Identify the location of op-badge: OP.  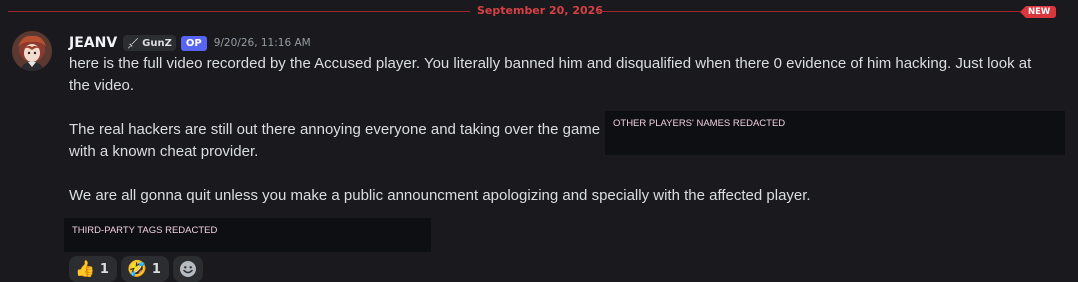
(193, 43).